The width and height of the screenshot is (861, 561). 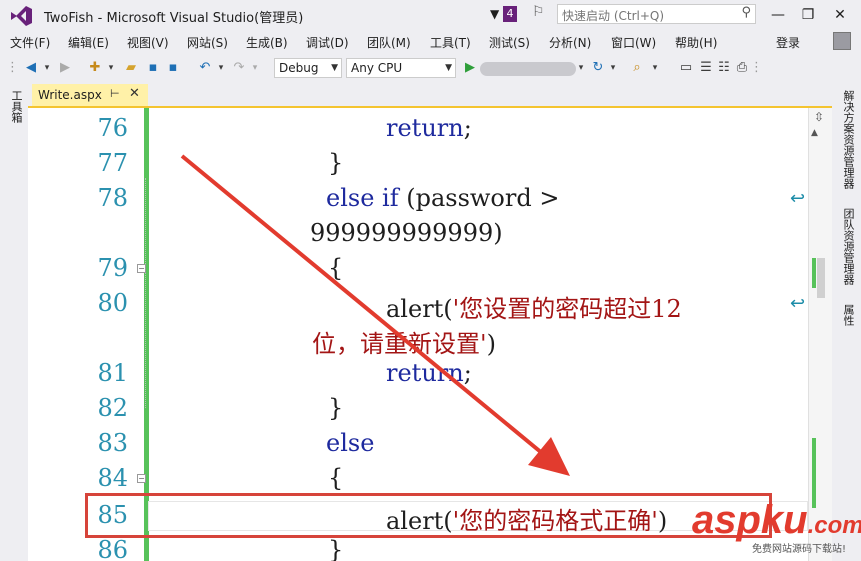 I want to click on highlight-annotation, so click(x=428, y=515).